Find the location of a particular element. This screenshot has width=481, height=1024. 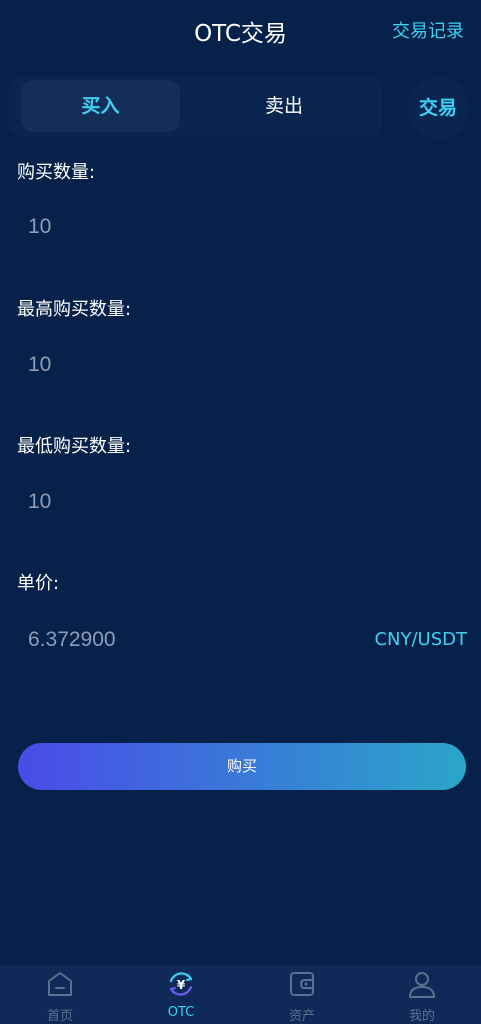

home-icon is located at coordinates (60, 984).